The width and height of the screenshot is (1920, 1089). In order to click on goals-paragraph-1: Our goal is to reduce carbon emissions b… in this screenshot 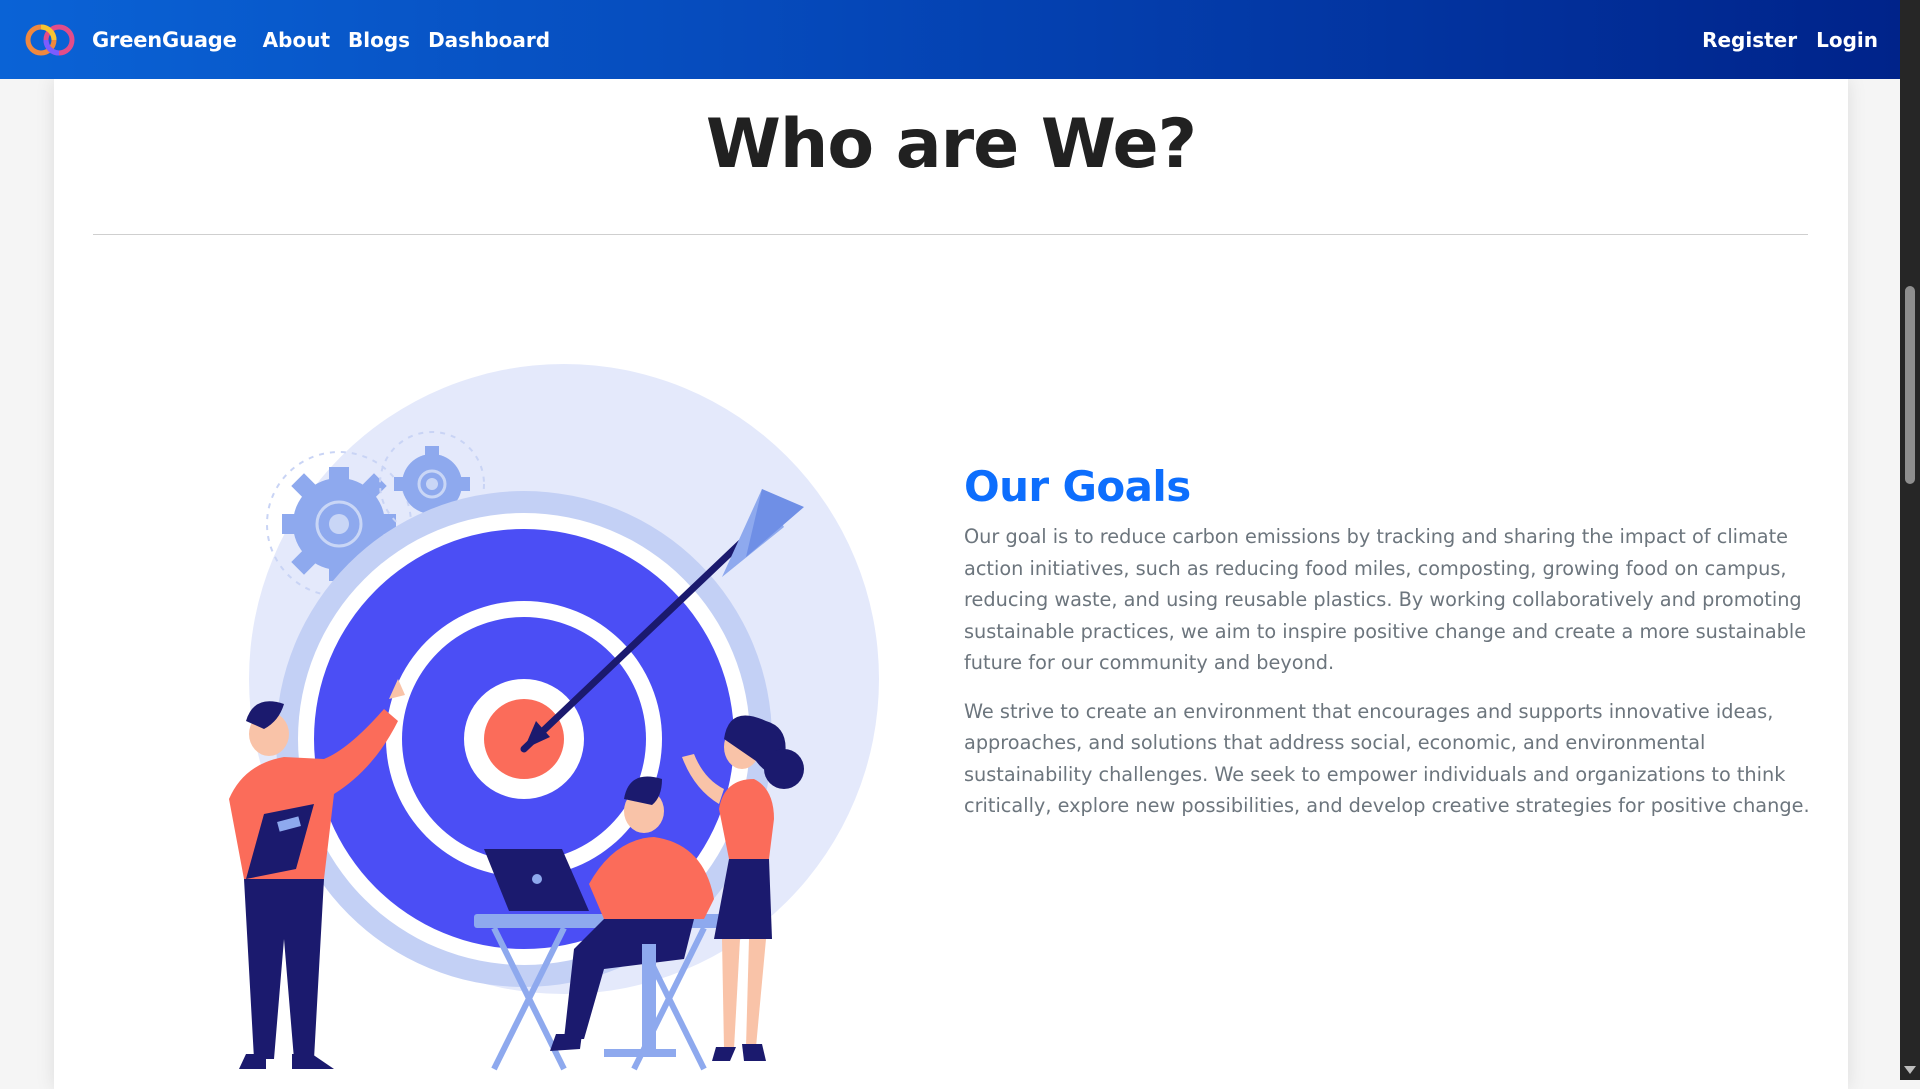, I will do `click(1385, 599)`.